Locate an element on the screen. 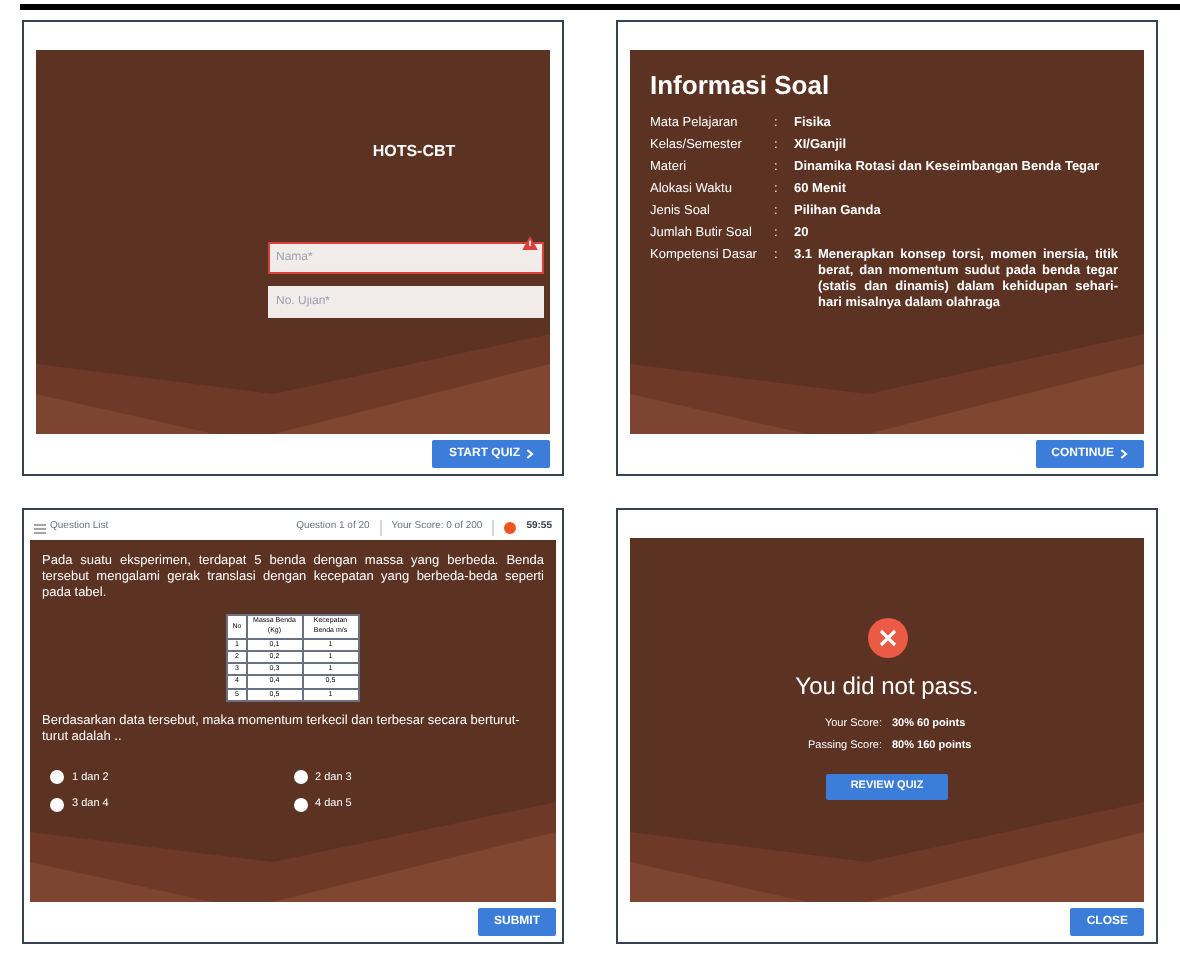 This screenshot has height=956, width=1180. warning-icon is located at coordinates (530, 243).